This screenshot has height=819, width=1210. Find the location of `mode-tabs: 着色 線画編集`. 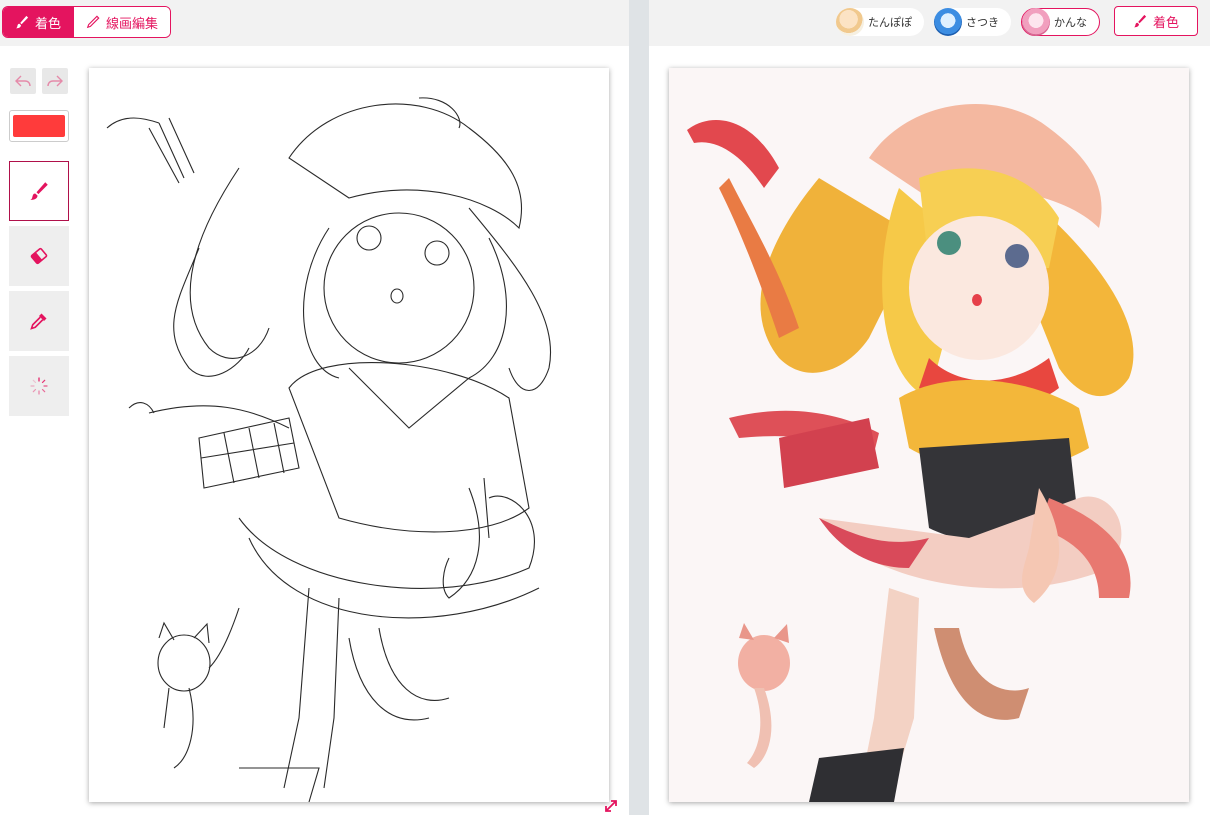

mode-tabs: 着色 線画編集 is located at coordinates (87, 22).